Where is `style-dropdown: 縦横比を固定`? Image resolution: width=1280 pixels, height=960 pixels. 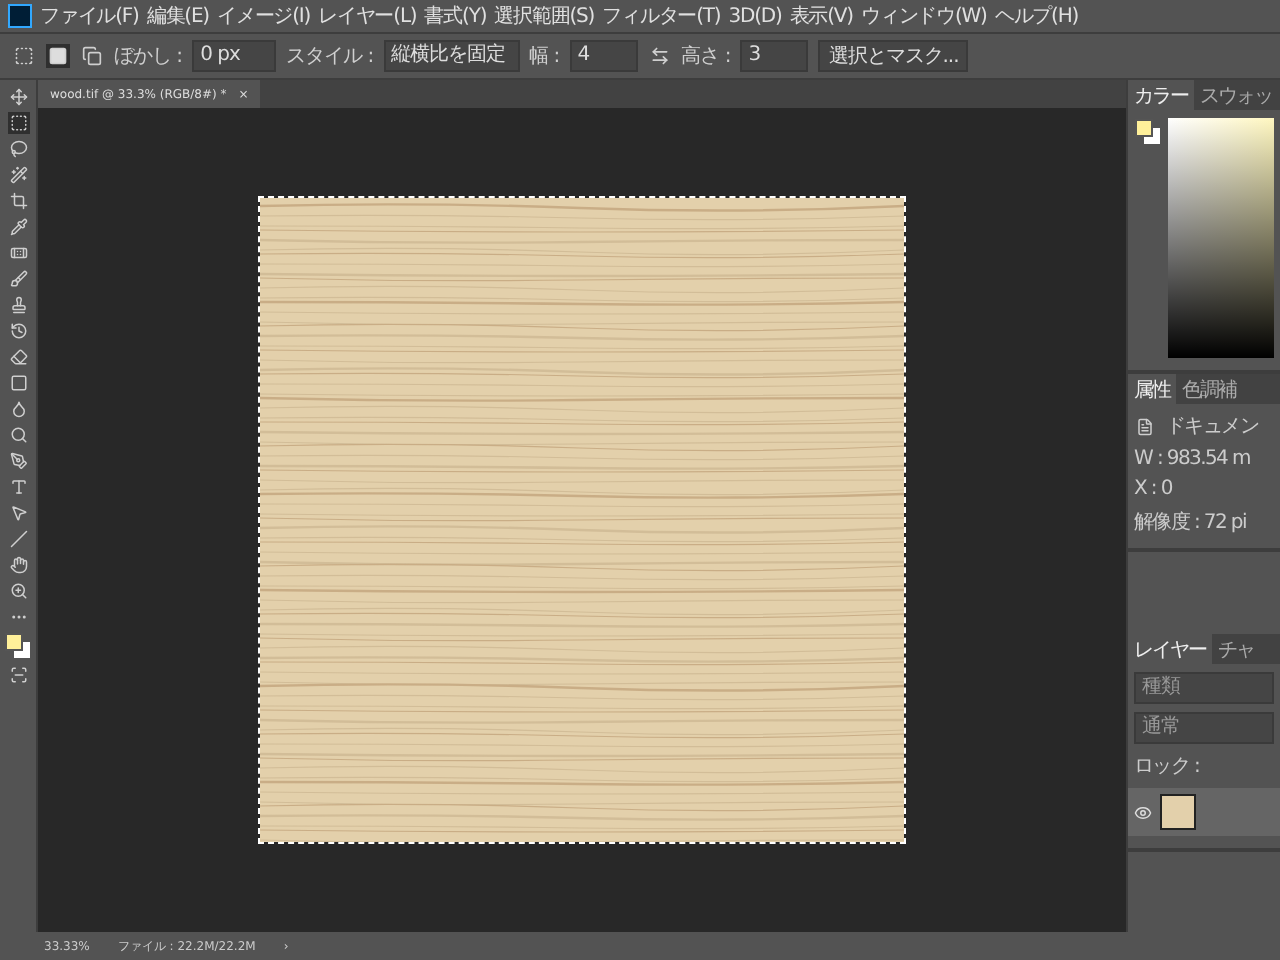 style-dropdown: 縦横比を固定 is located at coordinates (451, 56).